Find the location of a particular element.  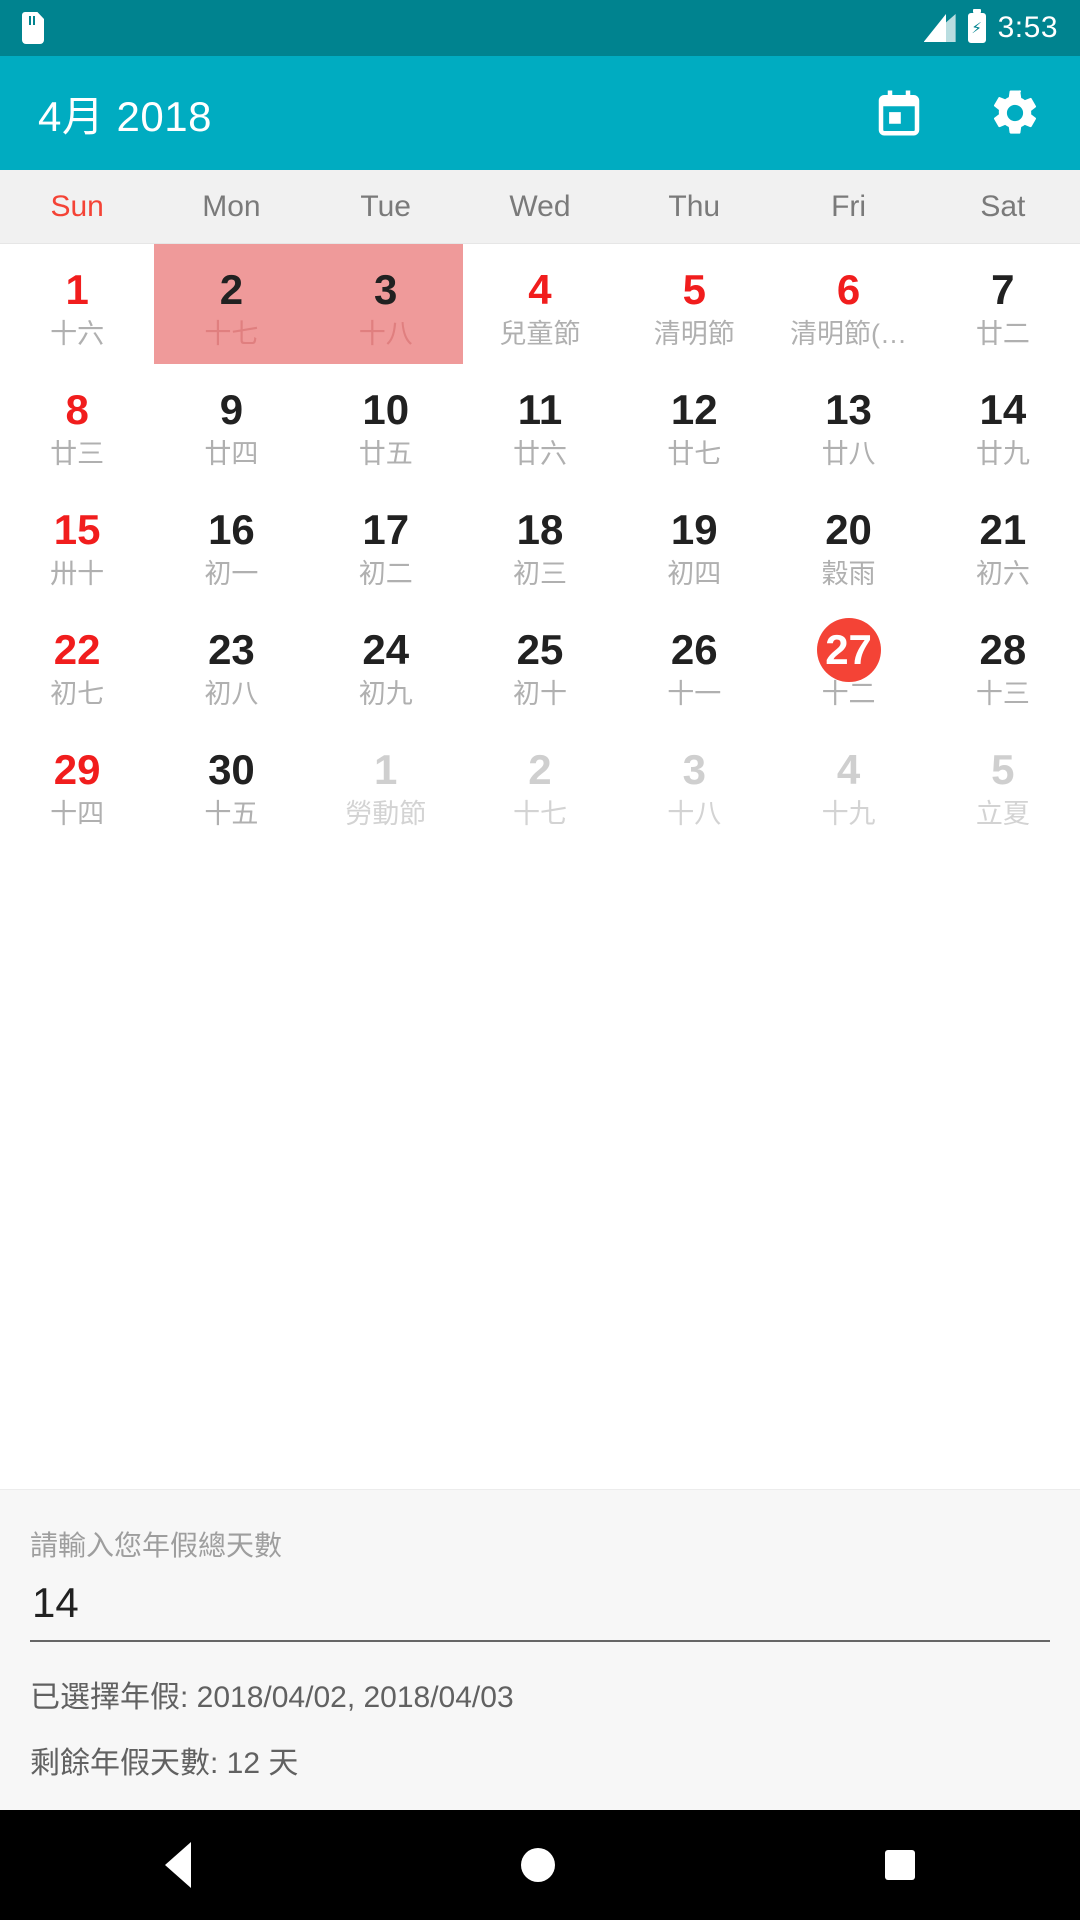

calendar-day-lunar-label: 廿六 is located at coordinates (539, 454).